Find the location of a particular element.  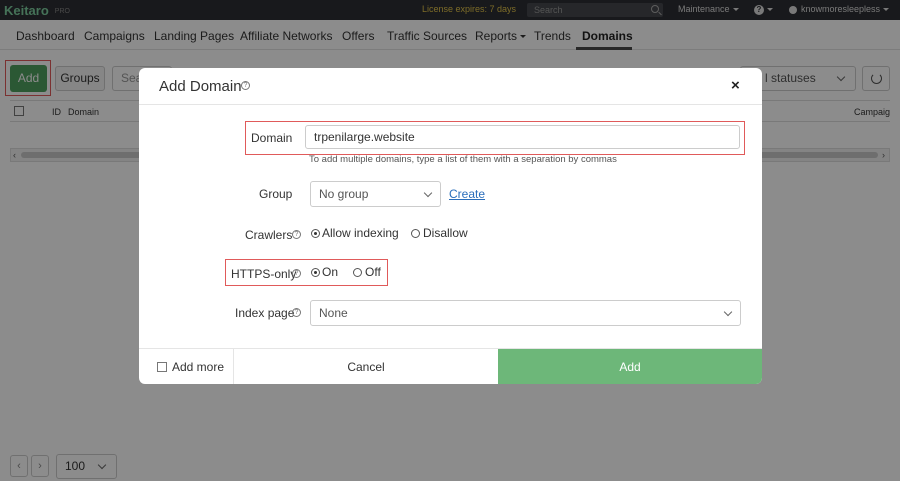

group-label: Group is located at coordinates (276, 194).